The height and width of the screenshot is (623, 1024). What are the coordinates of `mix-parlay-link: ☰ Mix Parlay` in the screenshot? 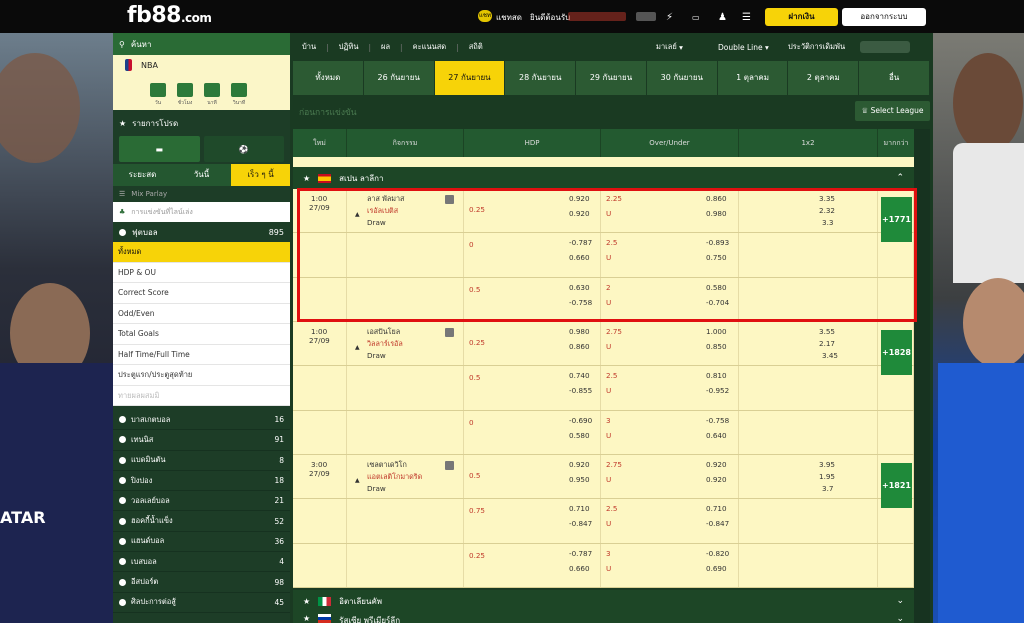 It's located at (201, 194).